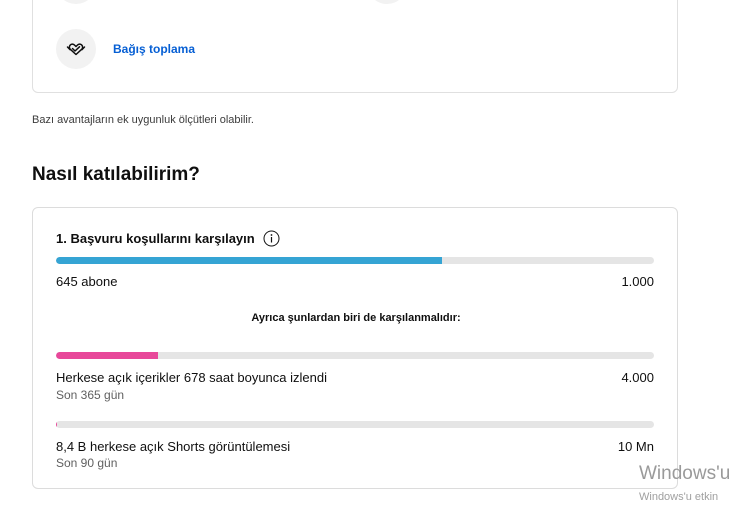 The image size is (740, 506). I want to click on subscribers-progress-bar, so click(355, 260).